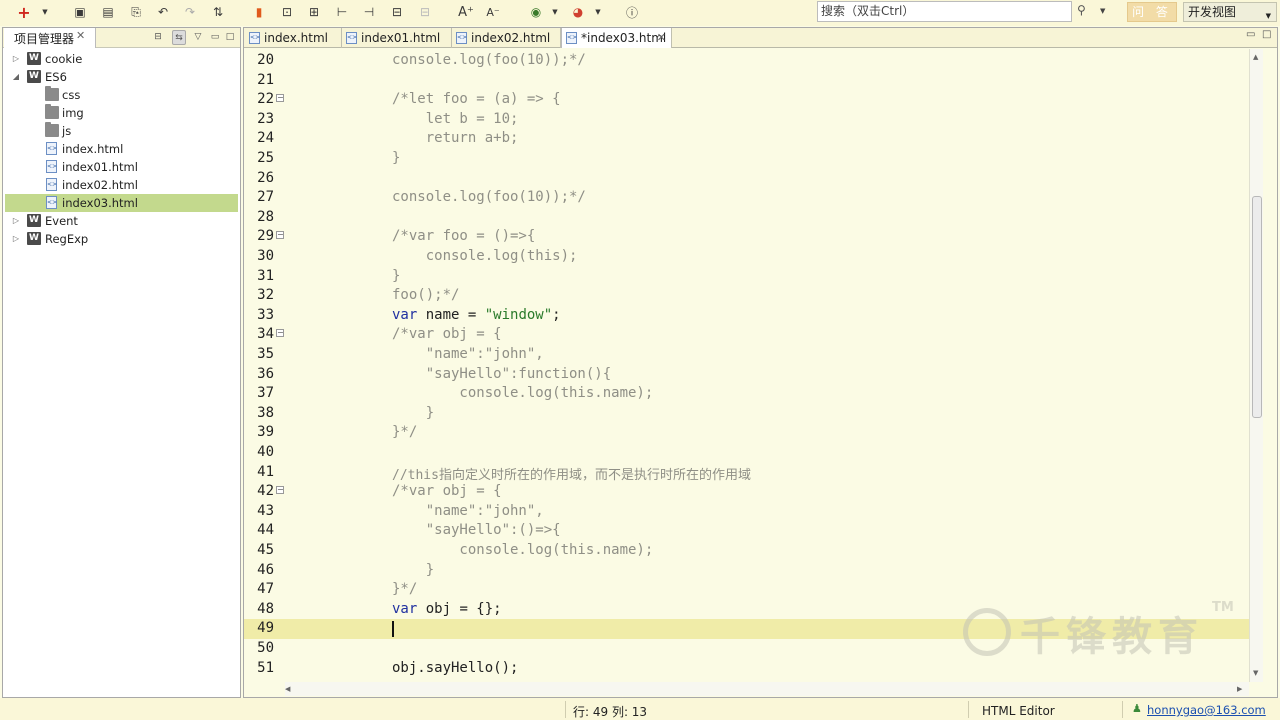  What do you see at coordinates (397, 12) in the screenshot?
I see `comment-icon: ⊟` at bounding box center [397, 12].